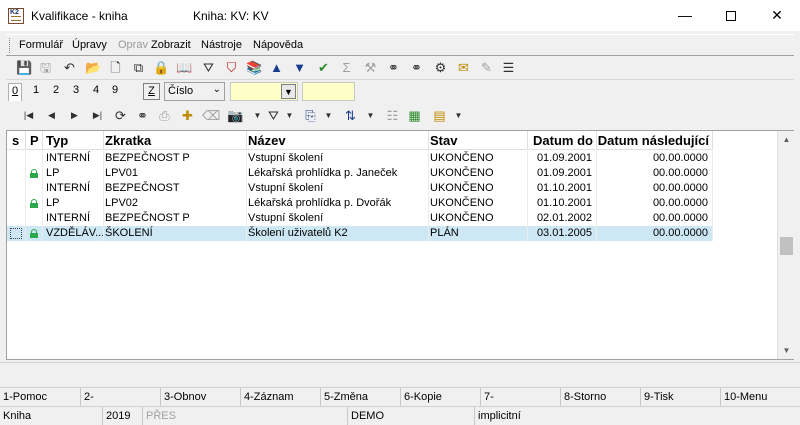  Describe the element at coordinates (731, 15) in the screenshot. I see `maximize-button` at that location.